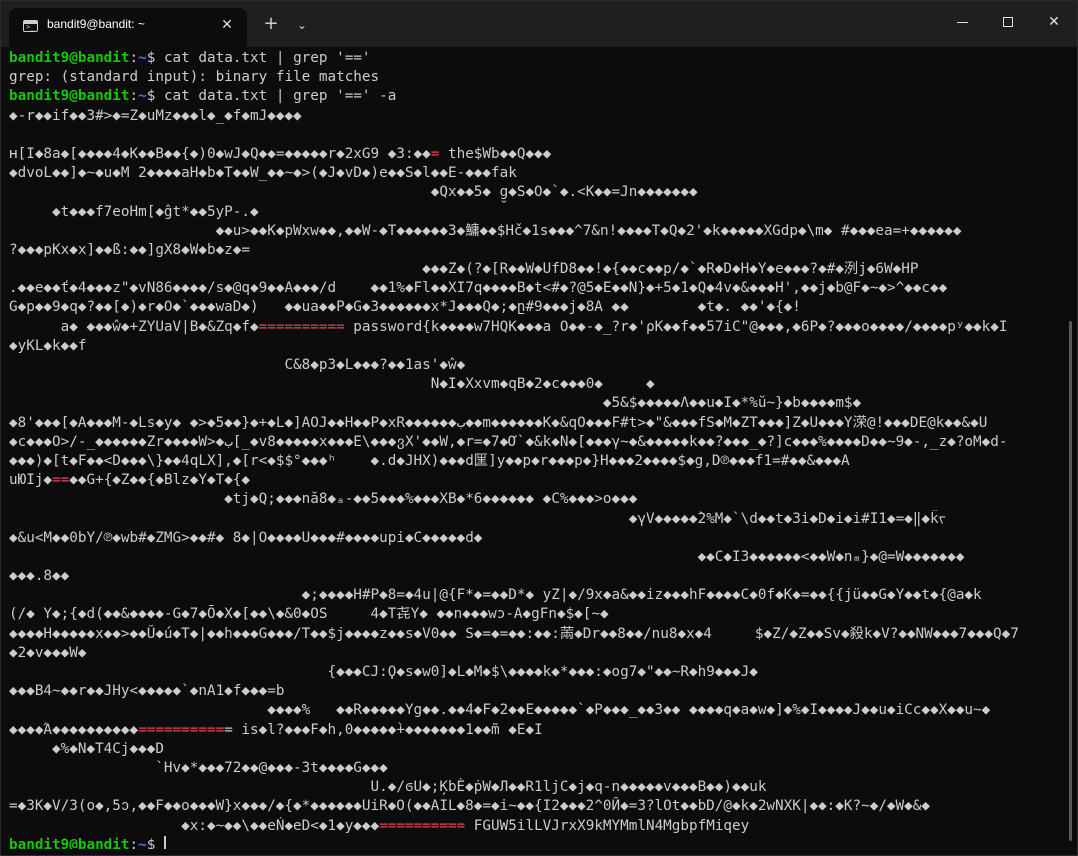  I want to click on output-text: uЮIj◆, so click(31, 480).